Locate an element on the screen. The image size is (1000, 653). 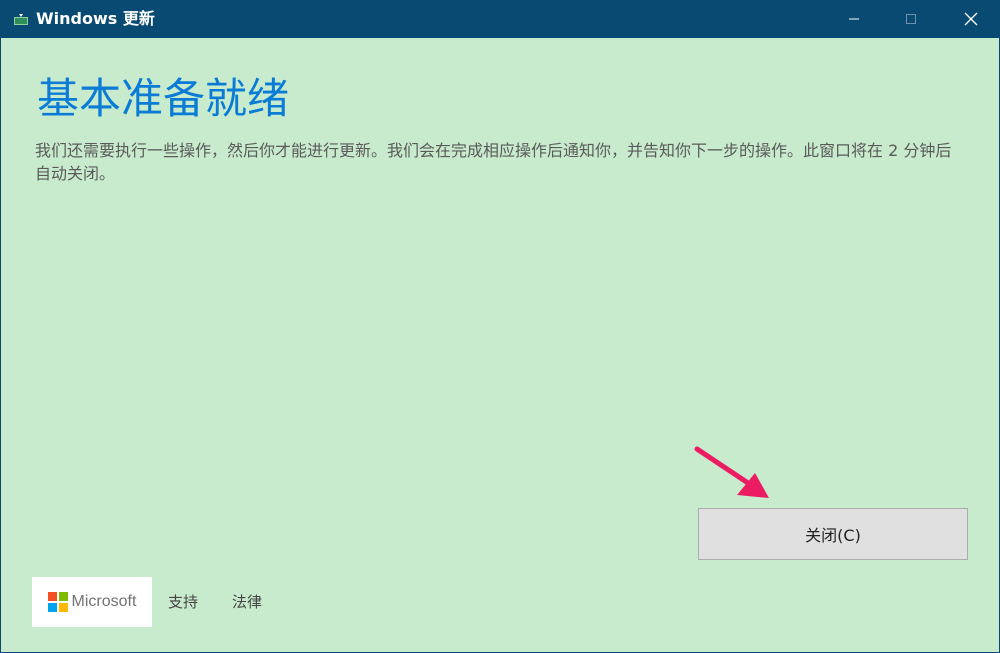
microsoft-logo: Microsoft is located at coordinates (92, 602).